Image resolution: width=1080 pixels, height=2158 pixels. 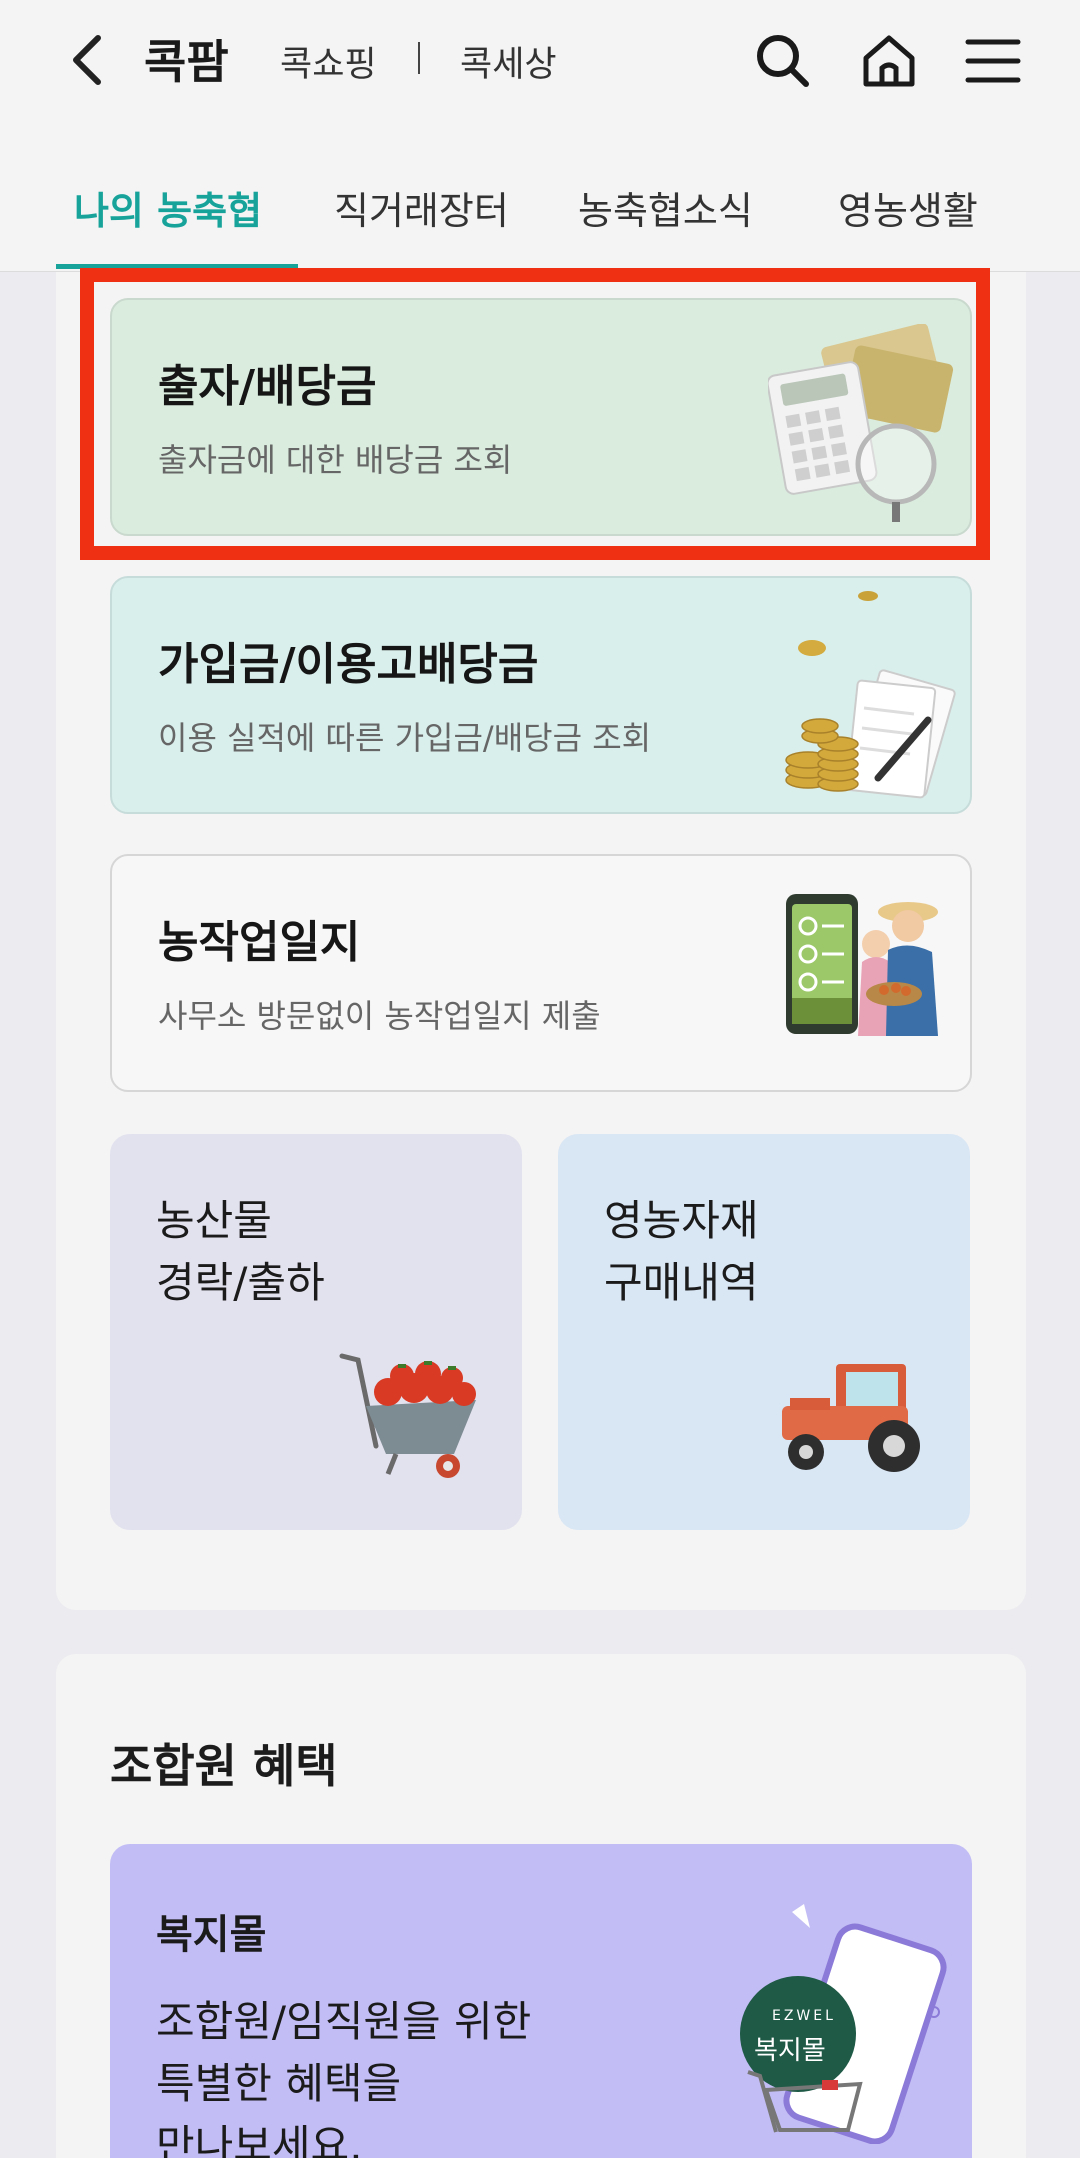 What do you see at coordinates (267, 386) in the screenshot?
I see `dividend-title: 출자/배당금` at bounding box center [267, 386].